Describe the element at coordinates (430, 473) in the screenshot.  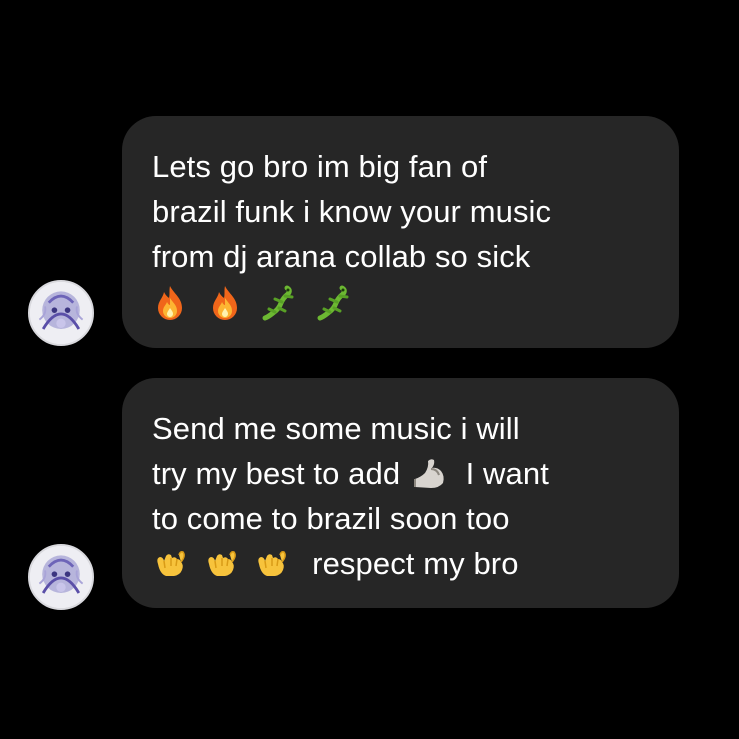
I see `flexed-biceps-icon` at that location.